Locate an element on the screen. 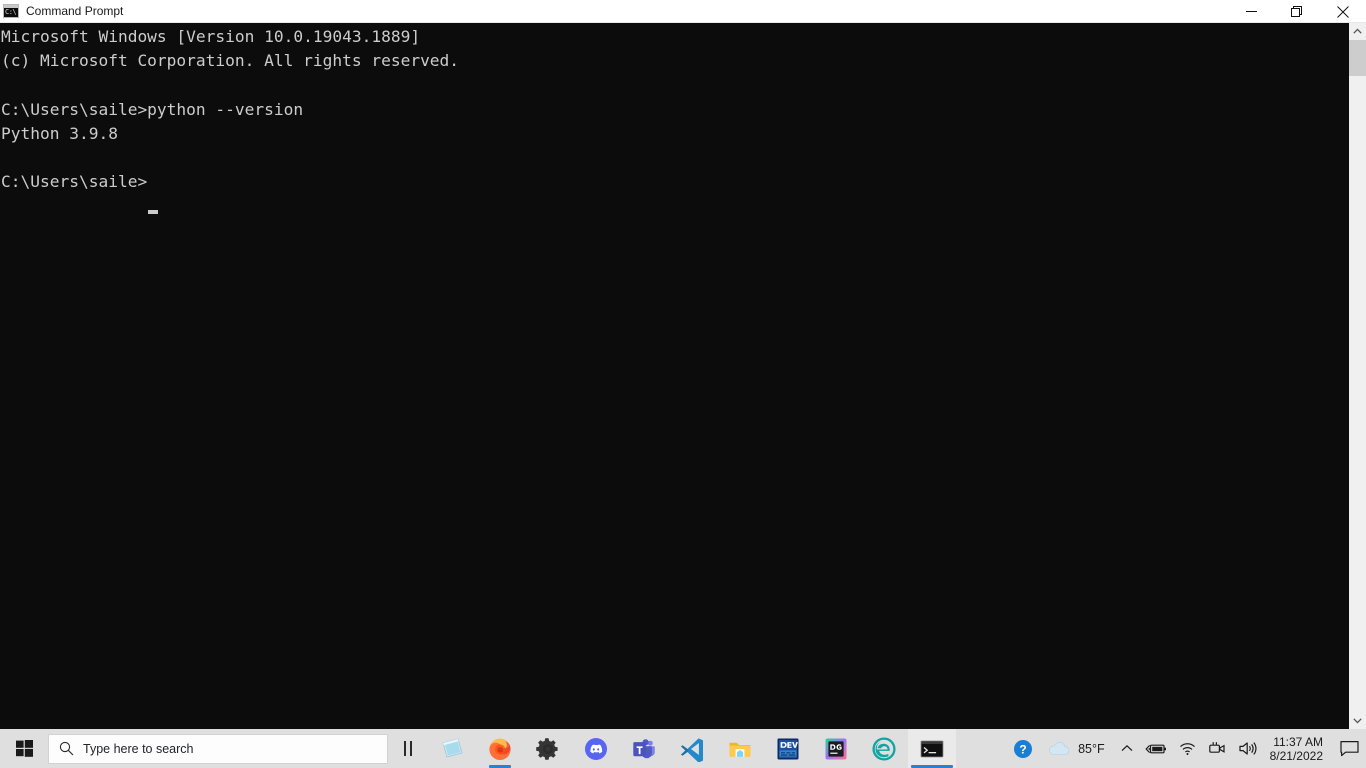  scrollbar-track is located at coordinates (1357, 376).